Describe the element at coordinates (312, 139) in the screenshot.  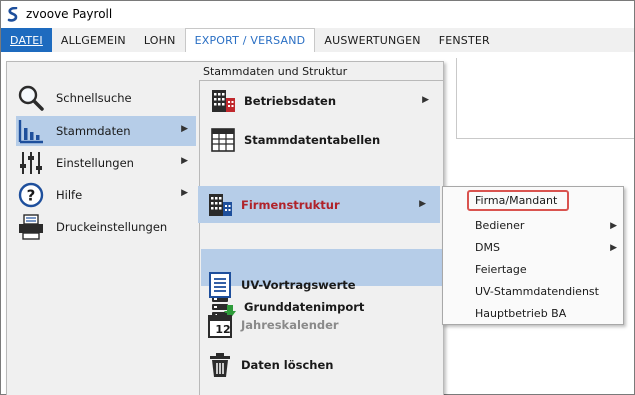
I see `menu-item-label: Stammdatentabellen` at that location.